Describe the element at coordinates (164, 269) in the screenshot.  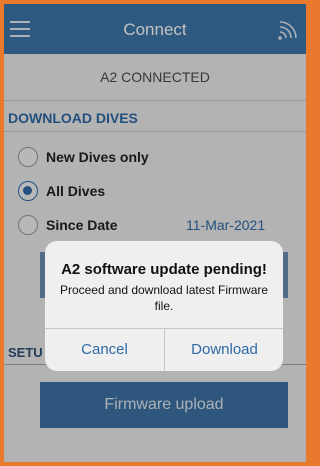
I see `dialog-title: A2 software update pending!` at that location.